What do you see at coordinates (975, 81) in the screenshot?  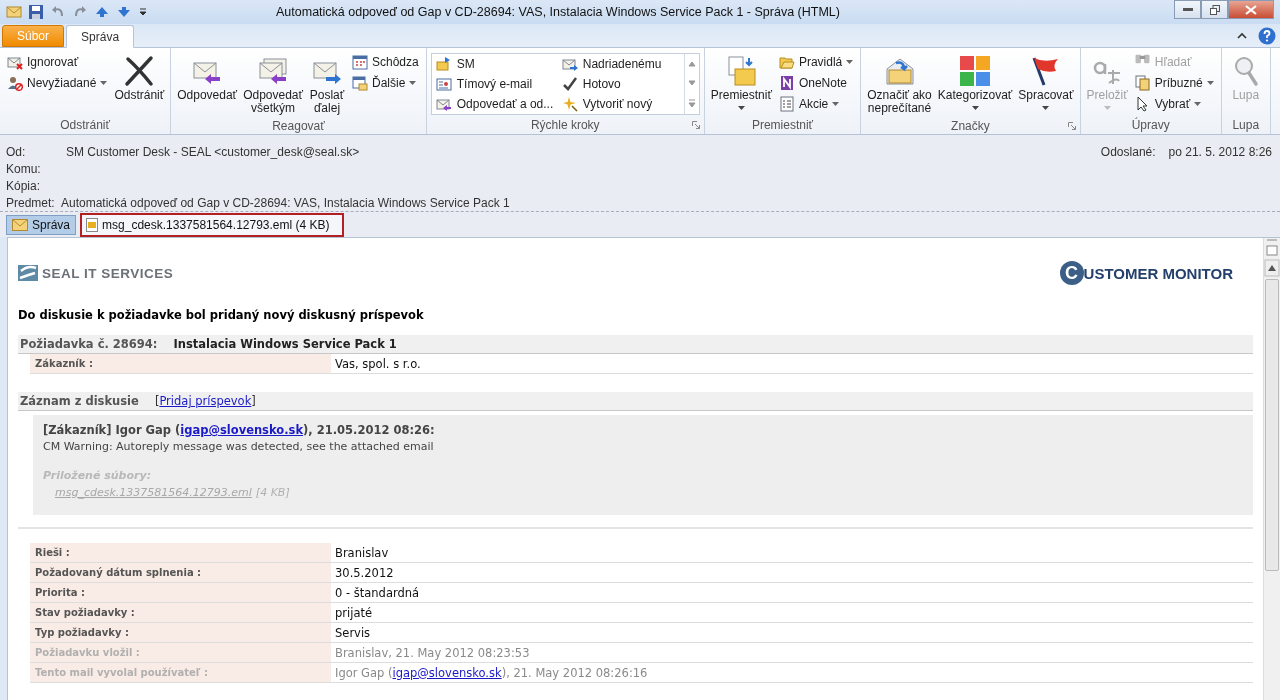 I see `ribbon-button: Kategorizovať` at bounding box center [975, 81].